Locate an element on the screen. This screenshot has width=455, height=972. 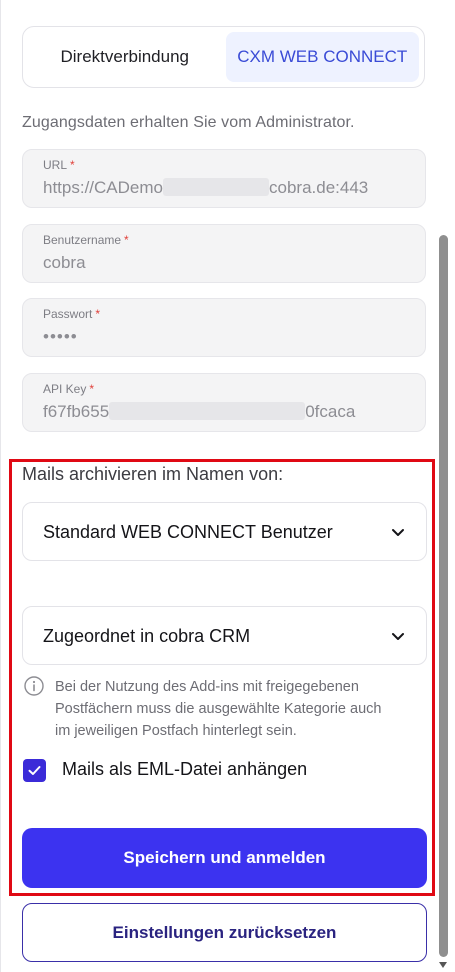
crm-assignment-select-value: Zugeordnet in cobra CRM is located at coordinates (147, 636).